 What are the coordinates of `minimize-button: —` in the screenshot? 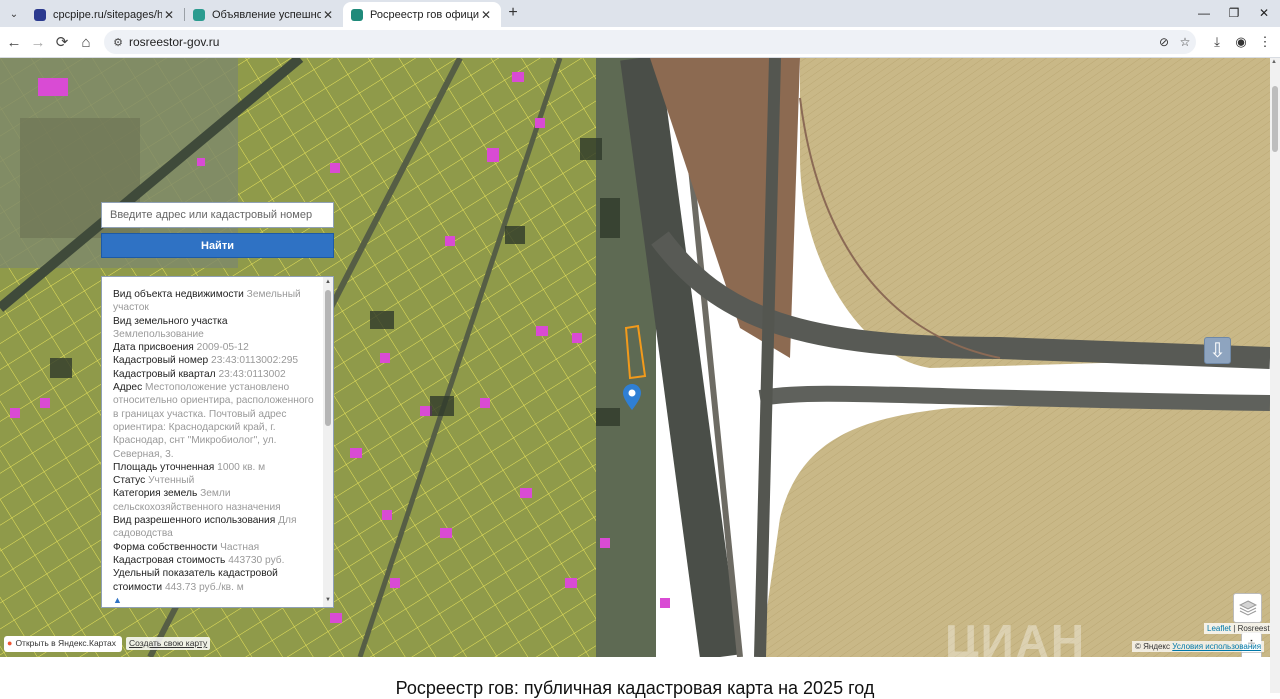 It's located at (1204, 13).